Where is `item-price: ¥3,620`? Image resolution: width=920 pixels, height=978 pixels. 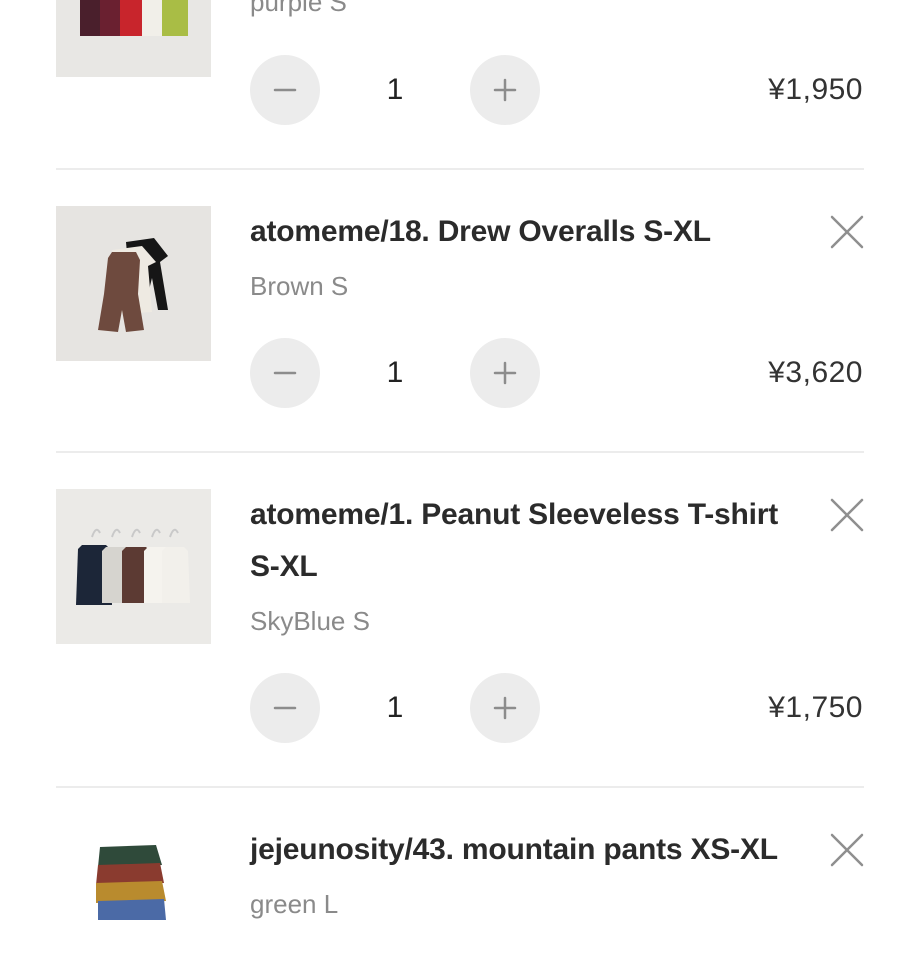 item-price: ¥3,620 is located at coordinates (815, 372).